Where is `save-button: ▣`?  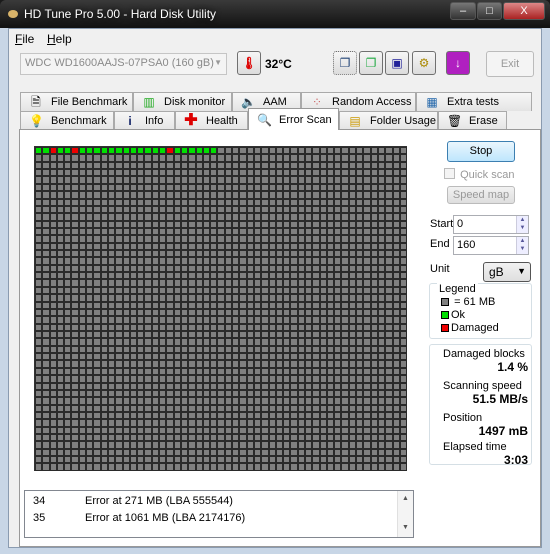
save-button: ▣ is located at coordinates (397, 63).